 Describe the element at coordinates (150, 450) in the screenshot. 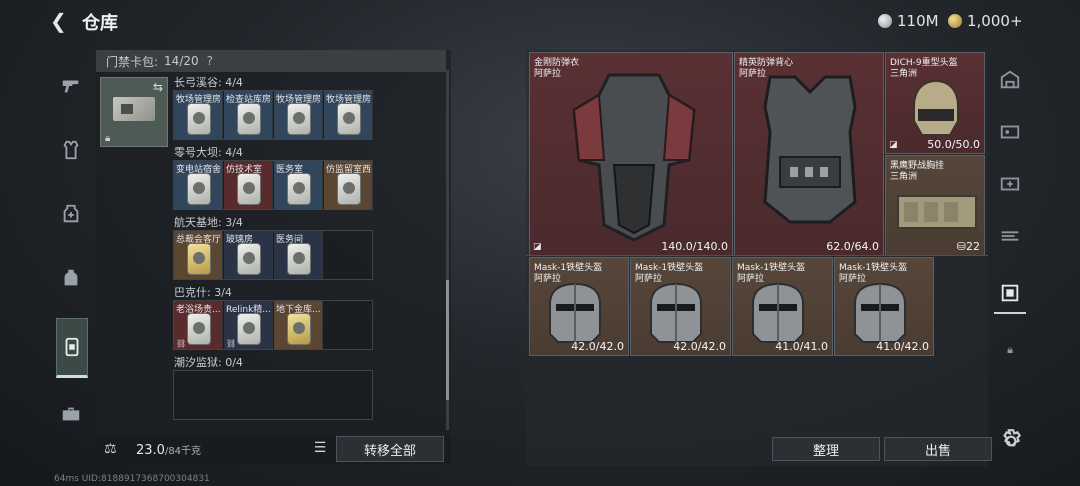

I see `carry-weight-value: 23.0` at that location.